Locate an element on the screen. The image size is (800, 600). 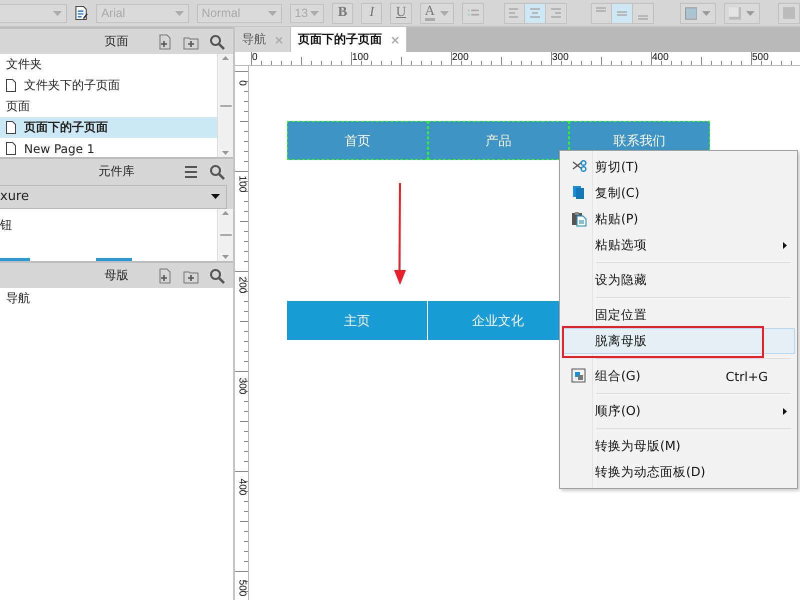
page-item: 文件夹下的子页面 is located at coordinates (108, 85).